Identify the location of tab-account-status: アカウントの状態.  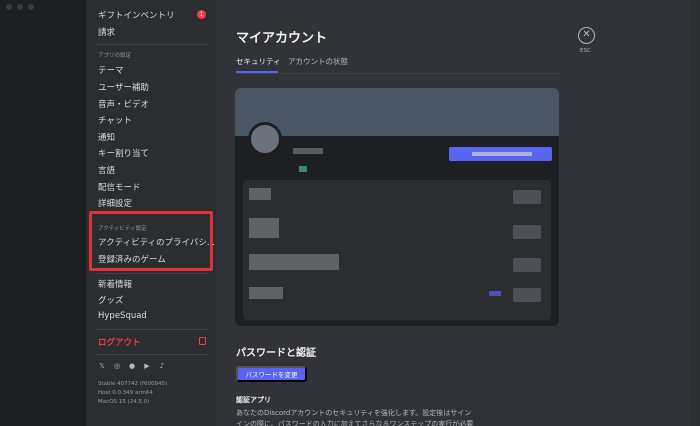
(318, 61).